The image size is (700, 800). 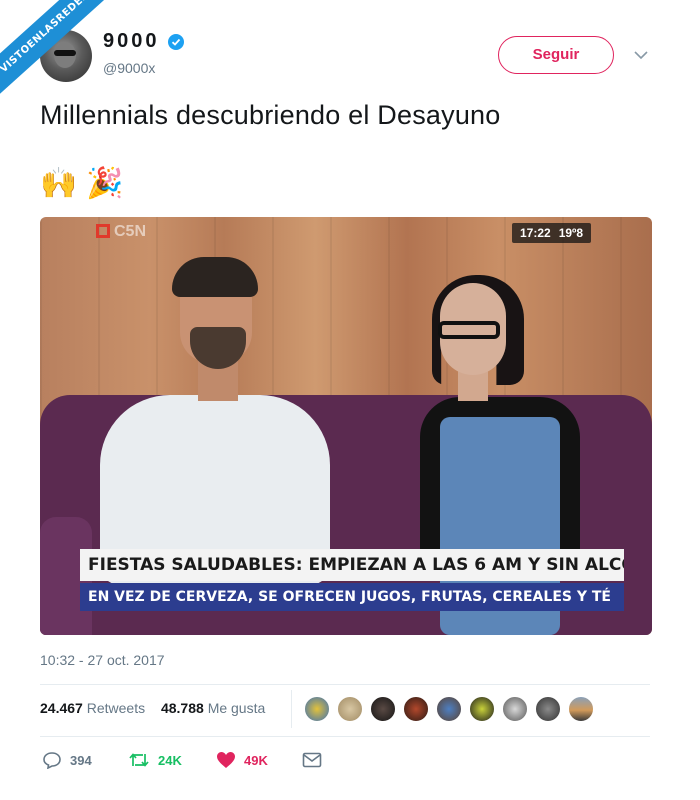 I want to click on raising-hands-icon: 🙌, so click(x=59, y=183).